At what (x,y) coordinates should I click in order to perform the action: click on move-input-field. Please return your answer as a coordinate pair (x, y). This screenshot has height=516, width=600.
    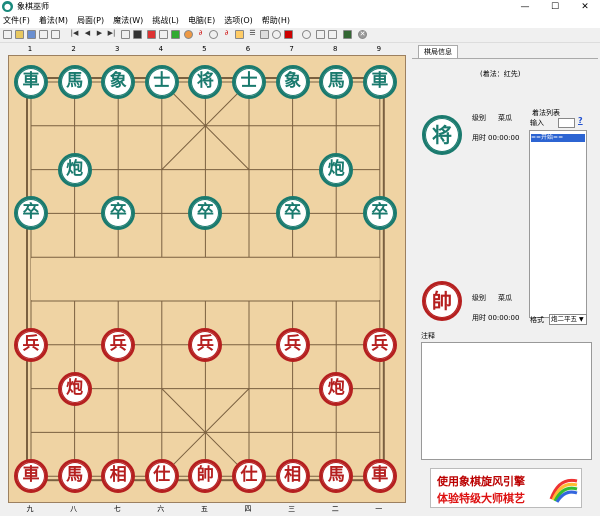
    Looking at the image, I should click on (566, 123).